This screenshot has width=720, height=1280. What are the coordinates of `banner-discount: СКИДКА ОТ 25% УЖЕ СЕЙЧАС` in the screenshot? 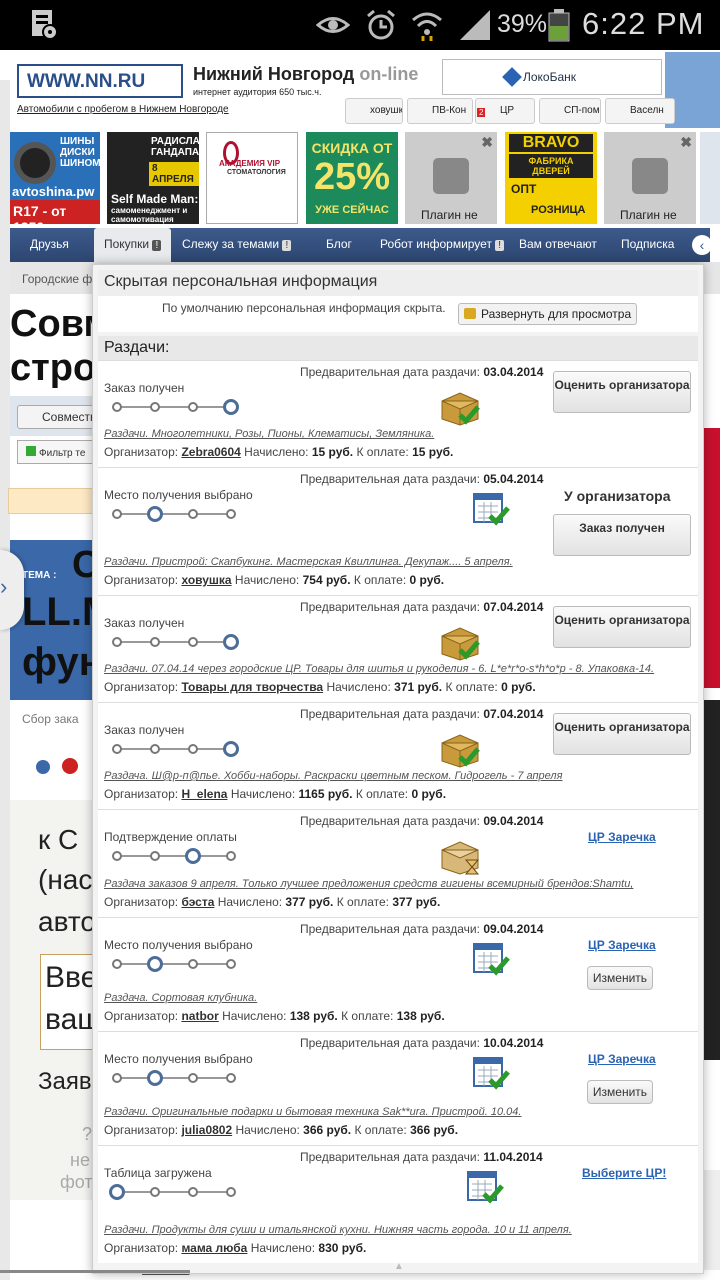 It's located at (352, 178).